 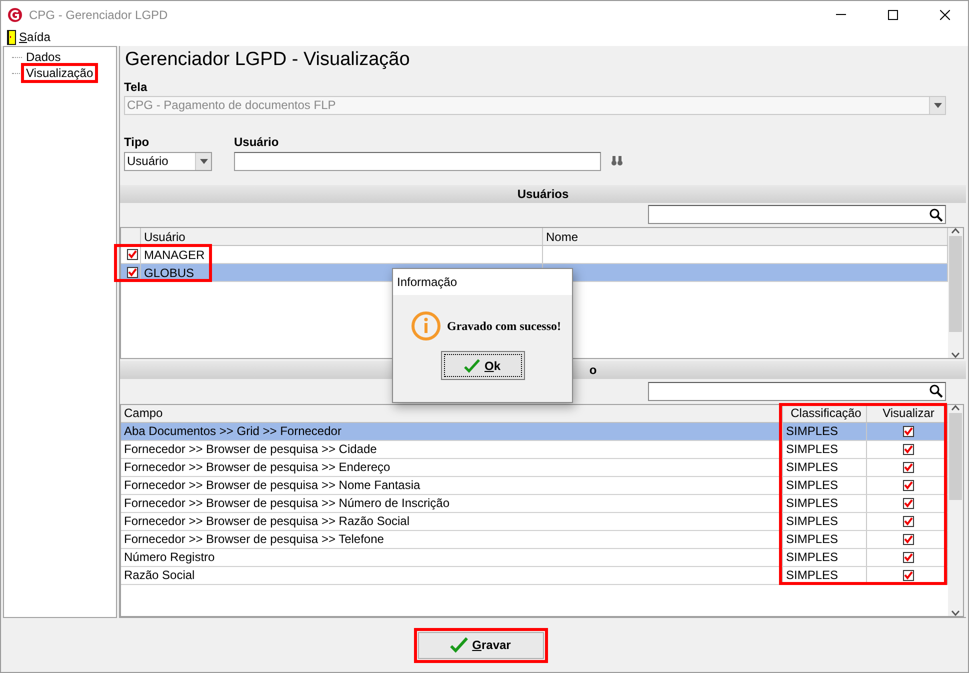 What do you see at coordinates (452, 539) in the screenshot?
I see `table-cell: Fornecedor >> Browser de pesquisa >> Telefone` at bounding box center [452, 539].